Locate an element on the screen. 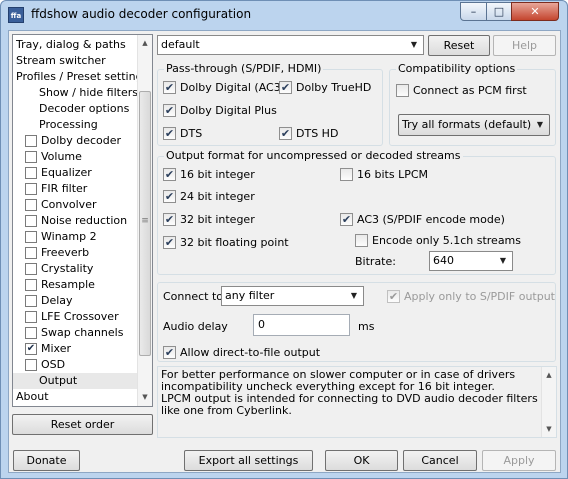  sidebar-item: Convolver is located at coordinates (75, 205).